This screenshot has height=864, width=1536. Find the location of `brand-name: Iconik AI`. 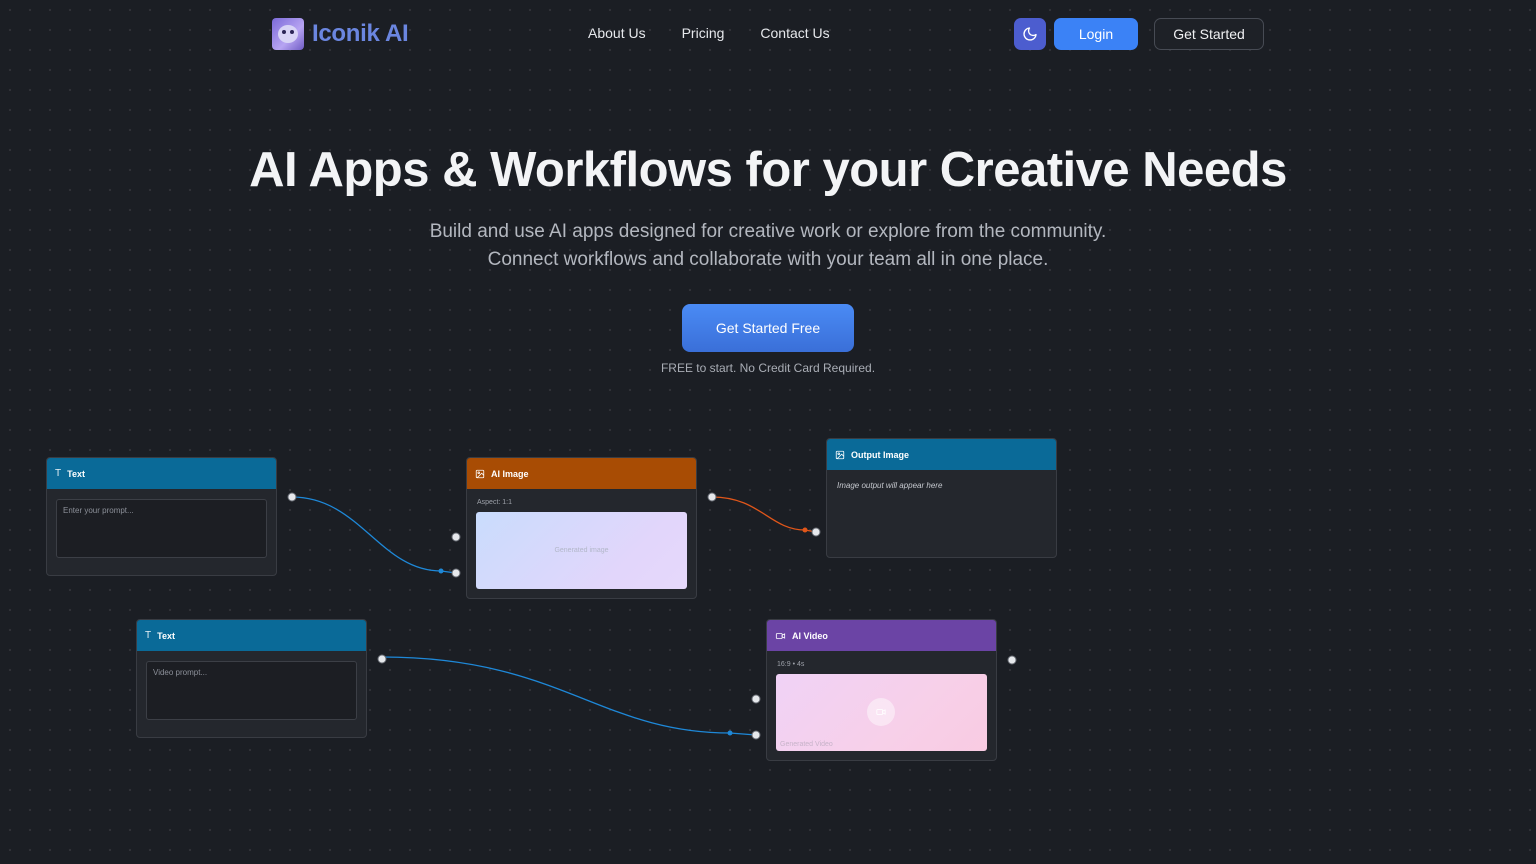

brand-name: Iconik AI is located at coordinates (360, 33).